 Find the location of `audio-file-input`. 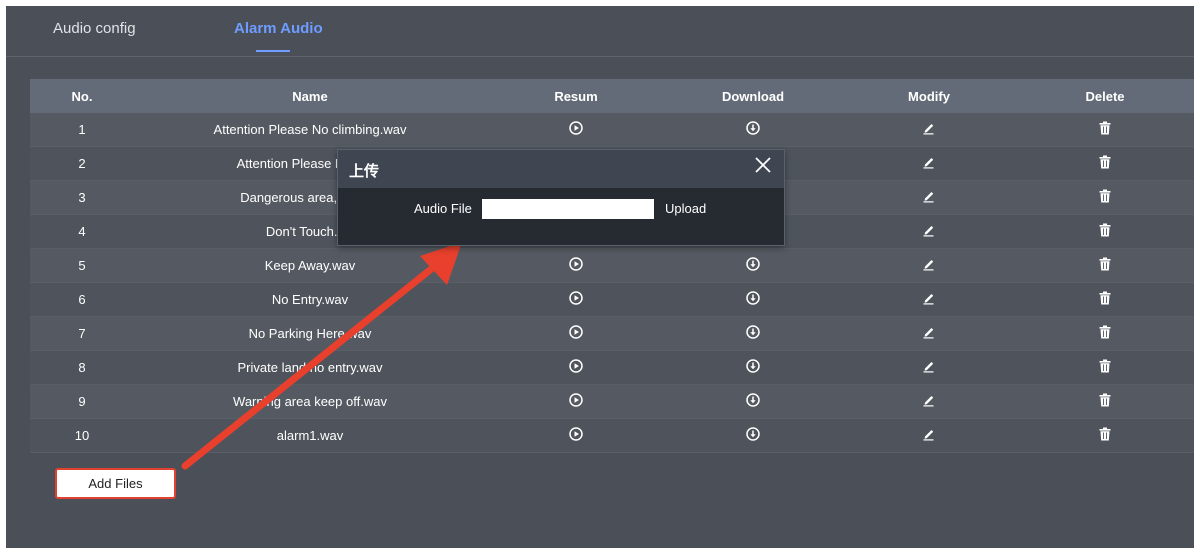

audio-file-input is located at coordinates (568, 209).